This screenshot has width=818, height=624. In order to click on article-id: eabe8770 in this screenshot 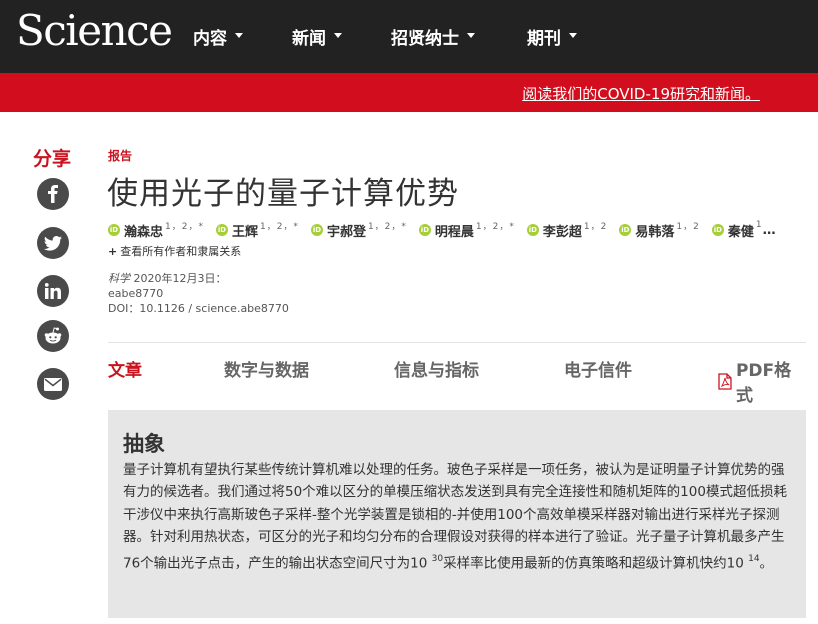, I will do `click(136, 293)`.